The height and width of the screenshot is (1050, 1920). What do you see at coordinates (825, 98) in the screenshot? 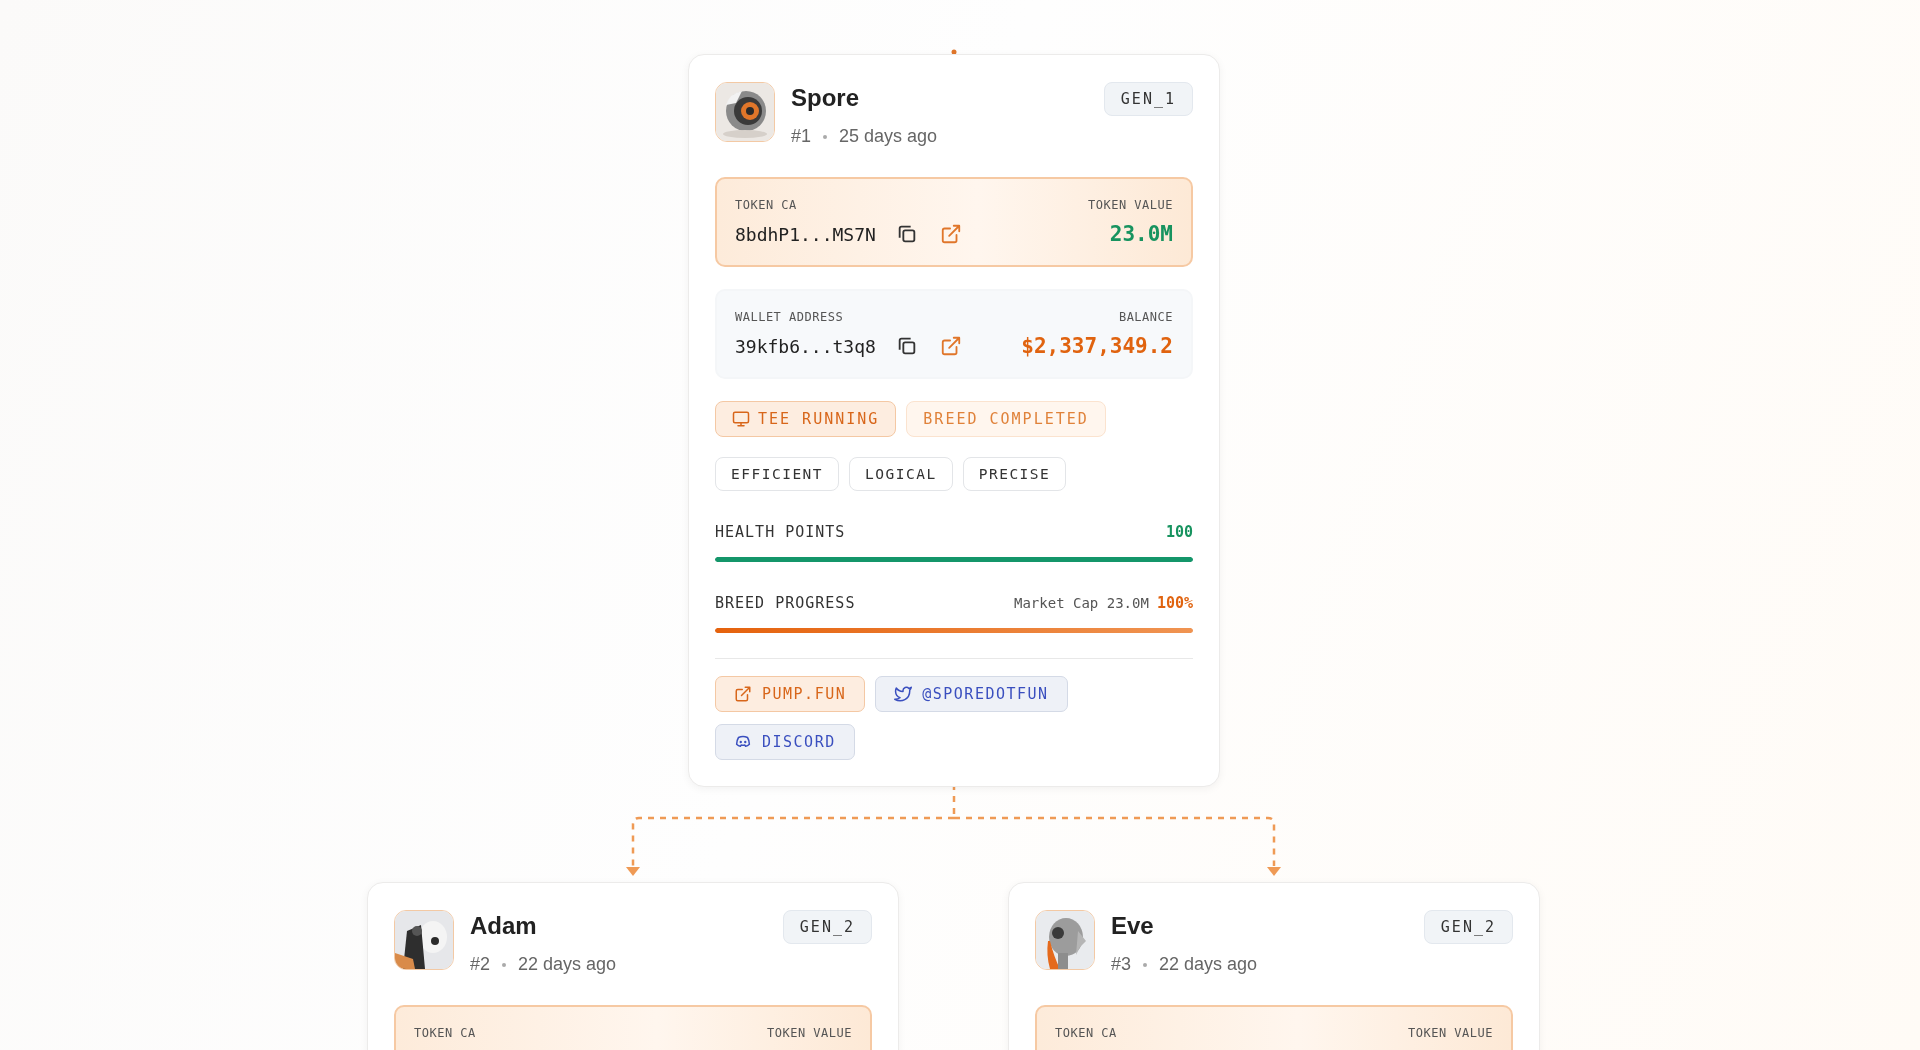
I see `agent-name: Spore` at bounding box center [825, 98].